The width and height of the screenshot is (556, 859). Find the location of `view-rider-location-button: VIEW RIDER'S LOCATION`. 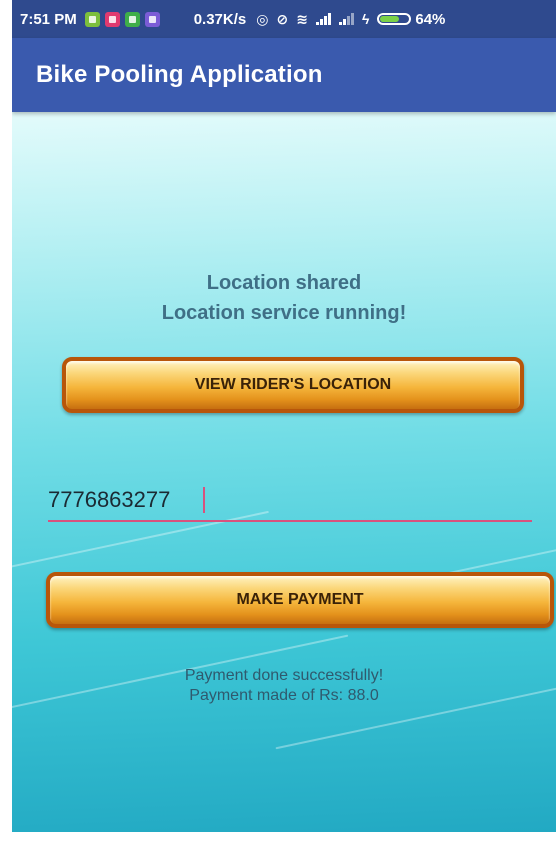

view-rider-location-button: VIEW RIDER'S LOCATION is located at coordinates (293, 385).